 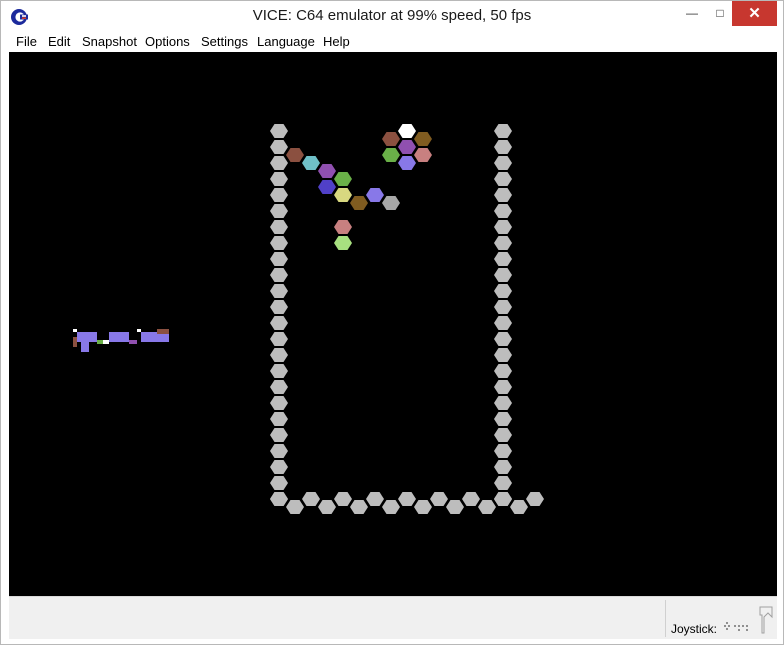 I want to click on maximize-button: □, so click(x=720, y=13).